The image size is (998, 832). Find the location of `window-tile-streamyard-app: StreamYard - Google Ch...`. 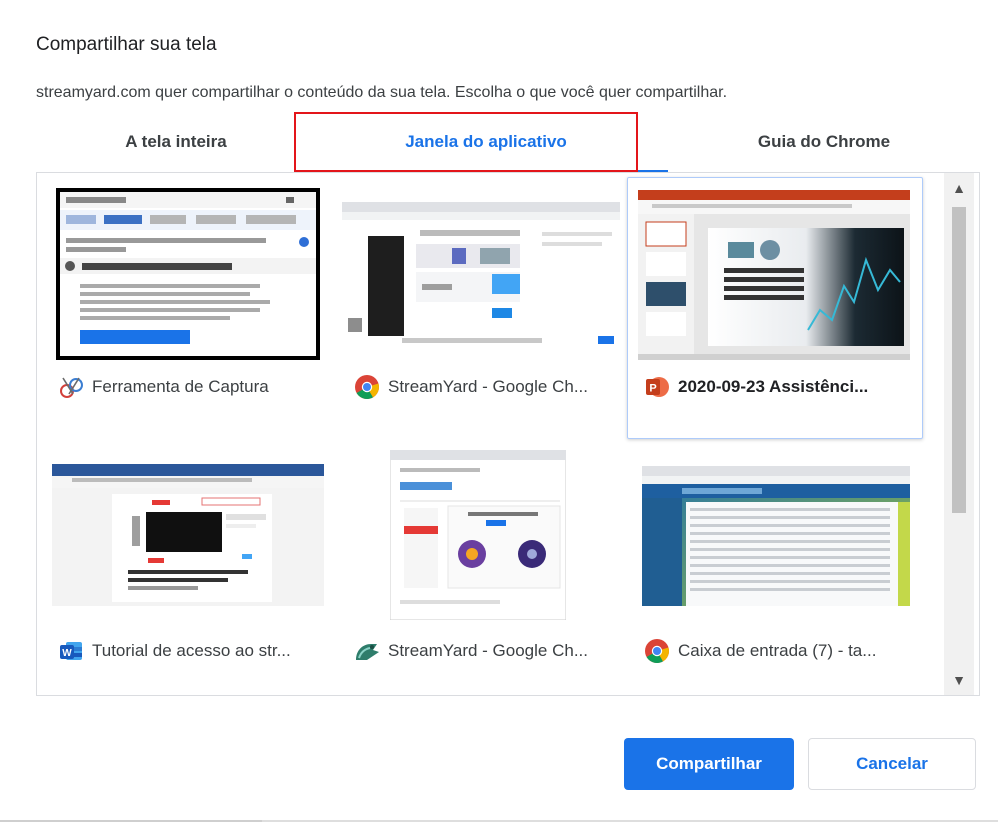

window-tile-streamyard-app: StreamYard - Google Ch... is located at coordinates (485, 568).